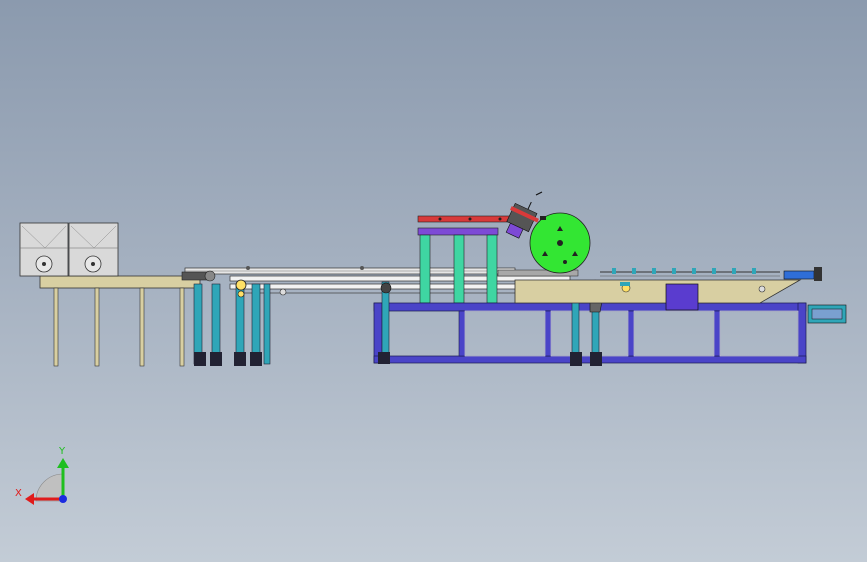 This screenshot has width=867, height=562. Describe the element at coordinates (63, 499) in the screenshot. I see `z-axis-dot` at that location.